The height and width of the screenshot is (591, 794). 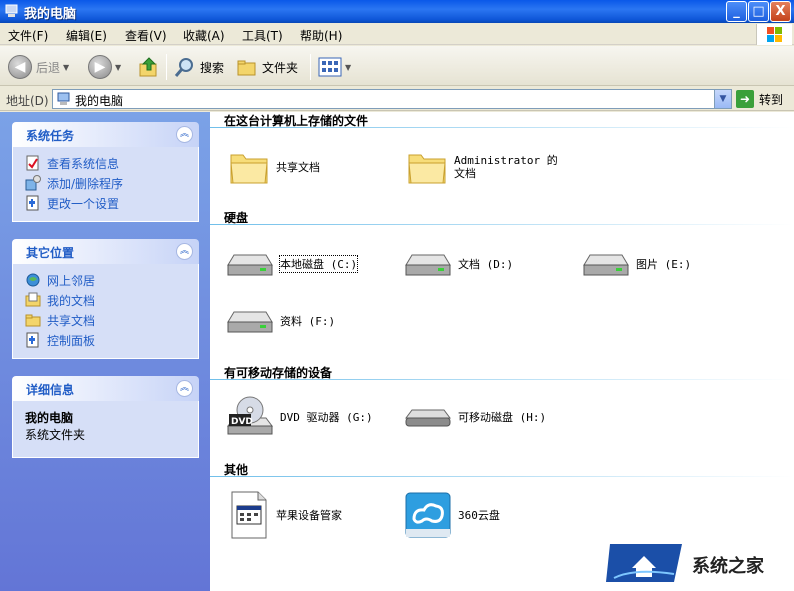 I want to click on menu-edit: 编辑(E), so click(x=86, y=35).